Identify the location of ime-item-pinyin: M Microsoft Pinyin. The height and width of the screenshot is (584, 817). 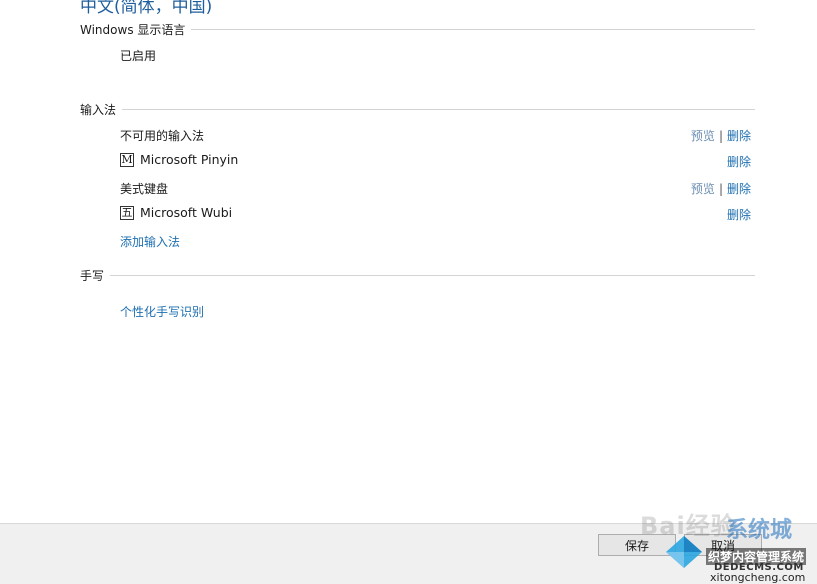
(179, 159).